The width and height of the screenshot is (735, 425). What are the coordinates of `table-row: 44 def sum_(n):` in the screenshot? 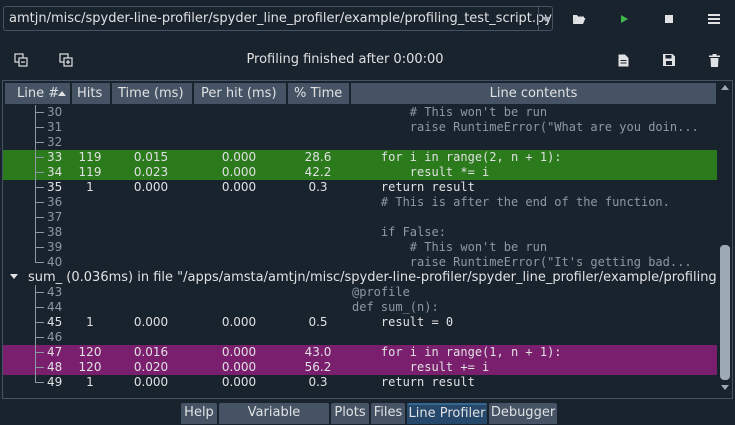 It's located at (360, 307).